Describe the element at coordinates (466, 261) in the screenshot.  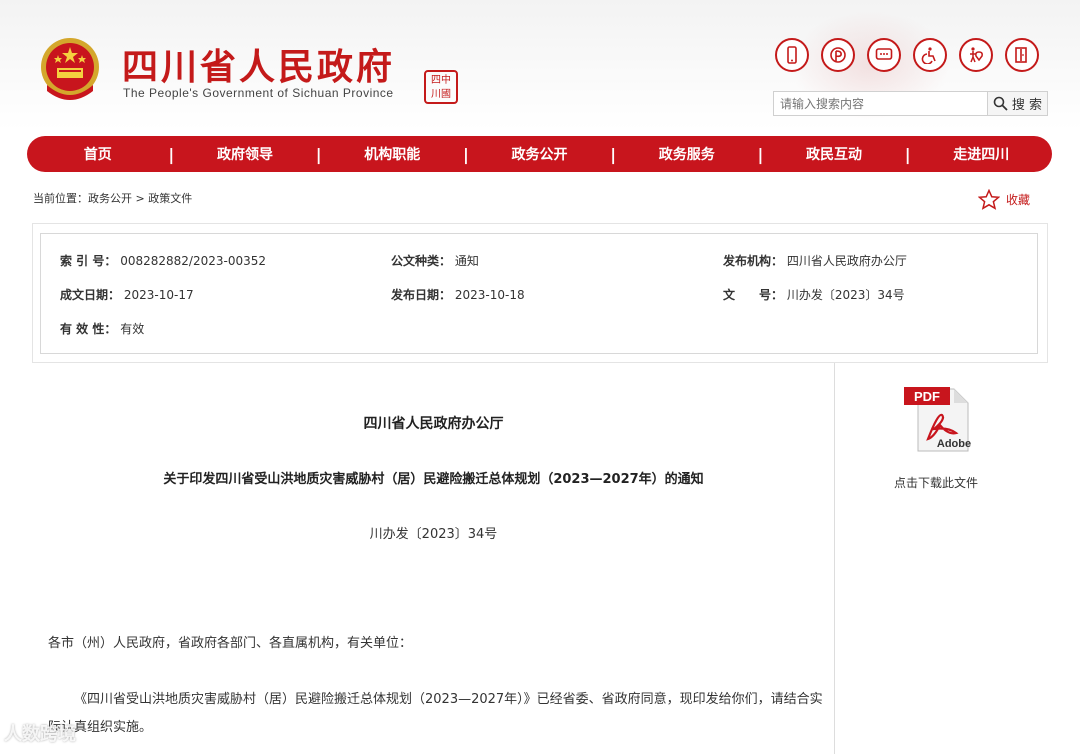
I see `meta-type-value: 通知` at that location.